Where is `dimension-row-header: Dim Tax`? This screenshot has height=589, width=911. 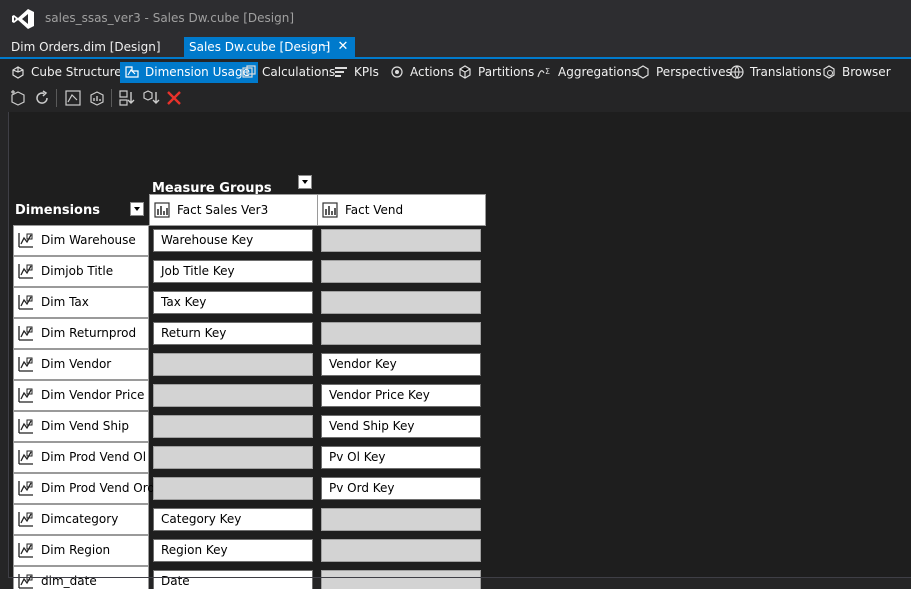
dimension-row-header: Dim Tax is located at coordinates (81, 302).